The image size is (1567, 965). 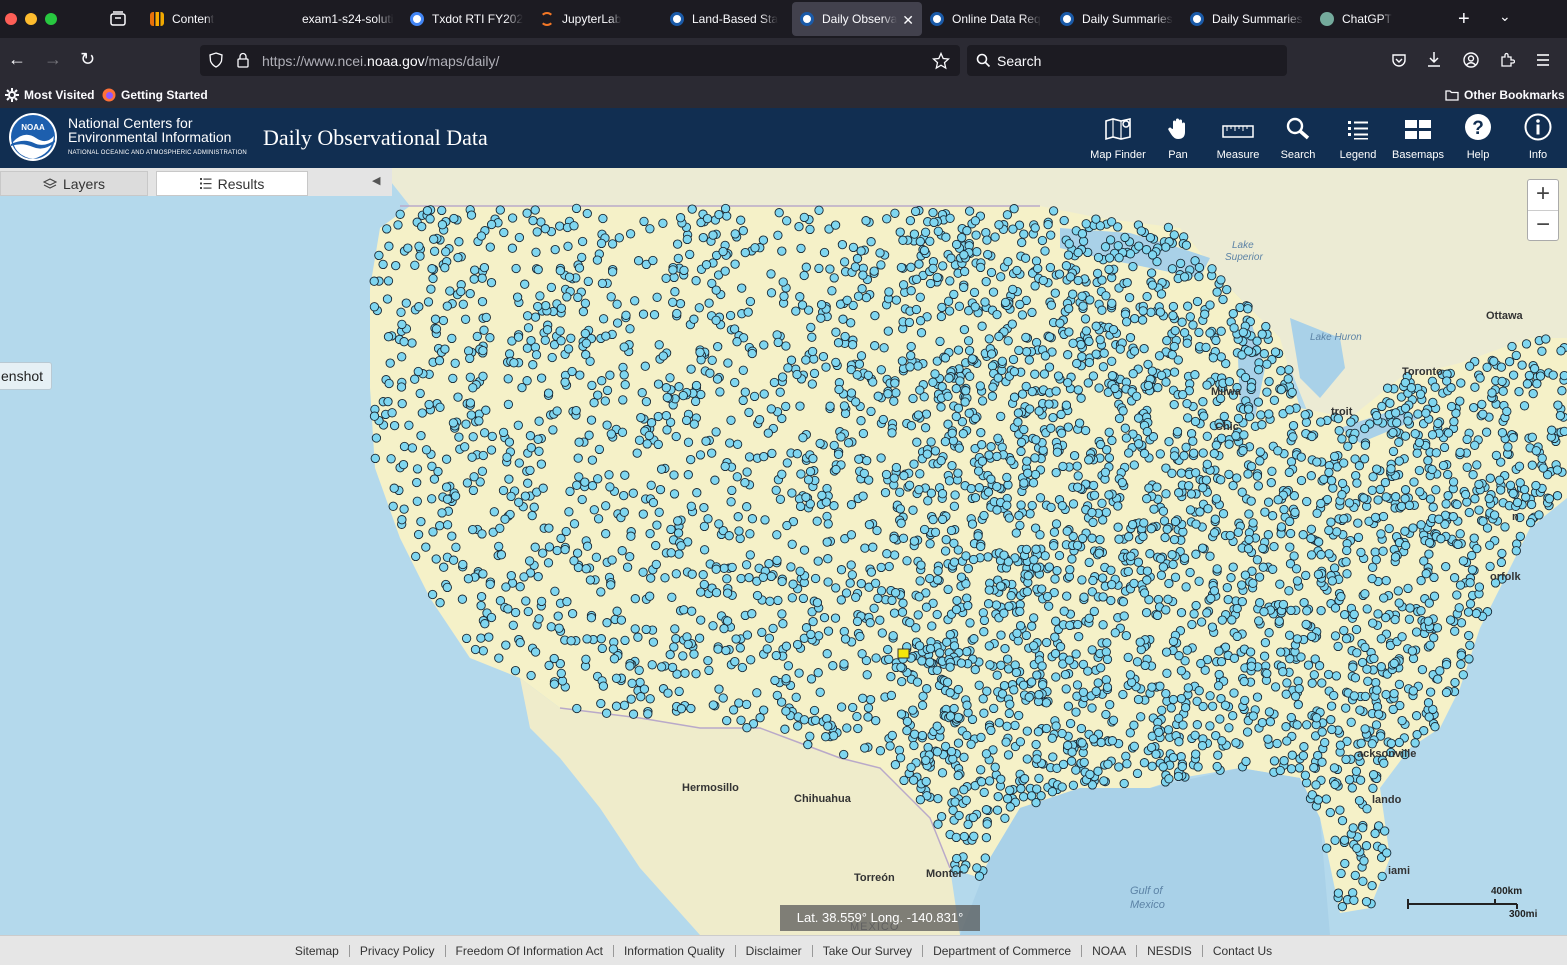 What do you see at coordinates (74, 183) in the screenshot?
I see `tab-layers: Layers` at bounding box center [74, 183].